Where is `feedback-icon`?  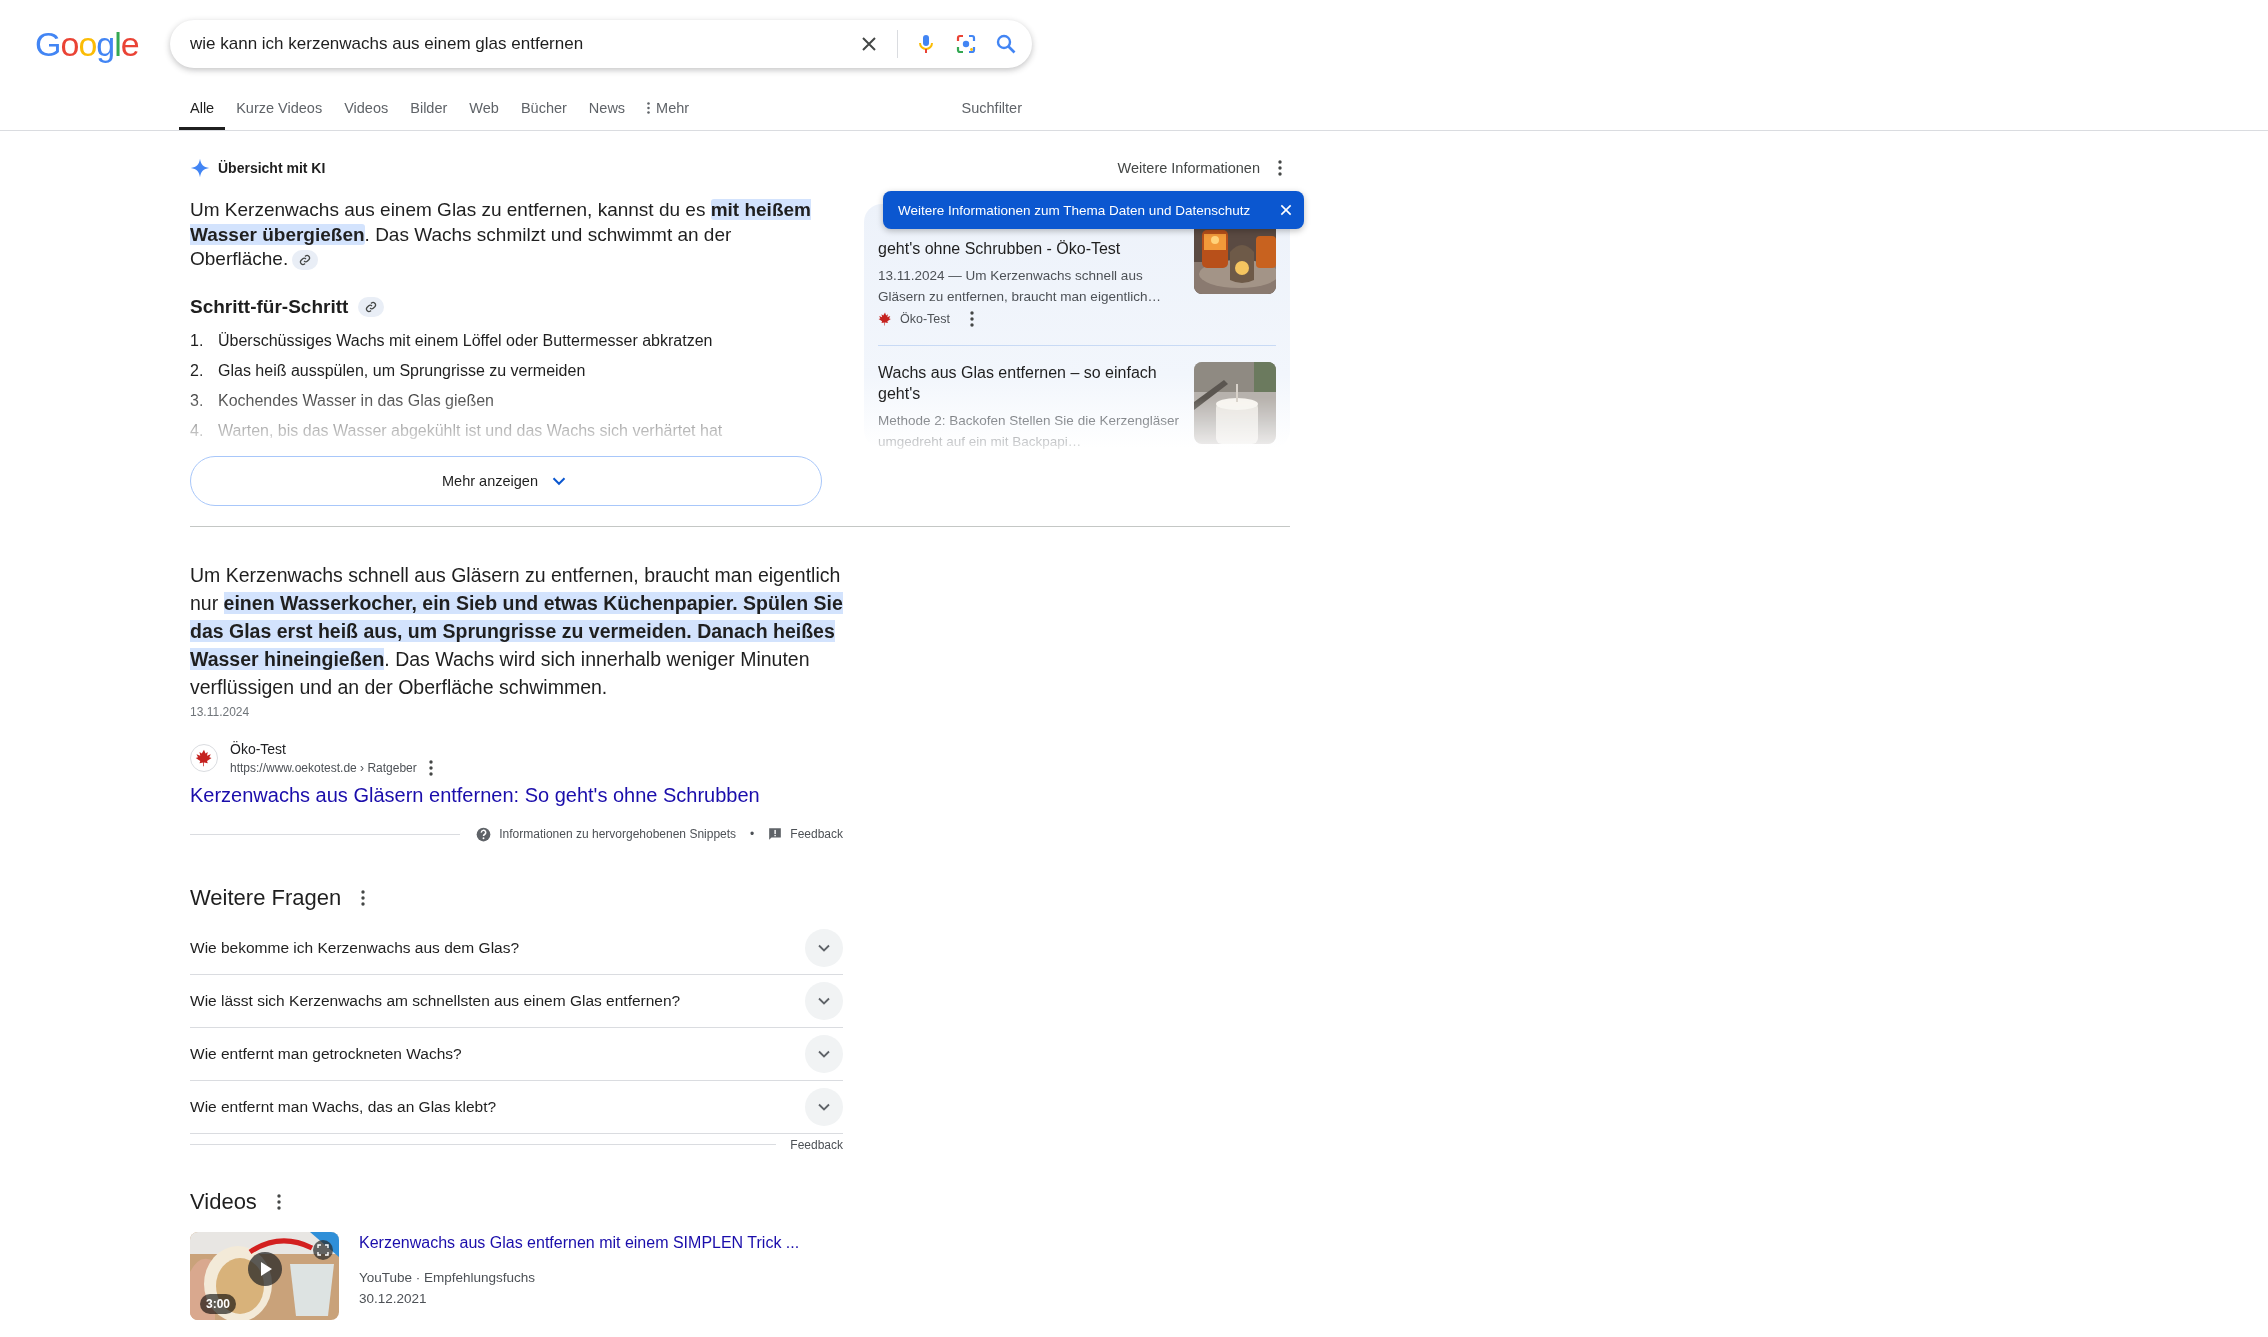 feedback-icon is located at coordinates (775, 834).